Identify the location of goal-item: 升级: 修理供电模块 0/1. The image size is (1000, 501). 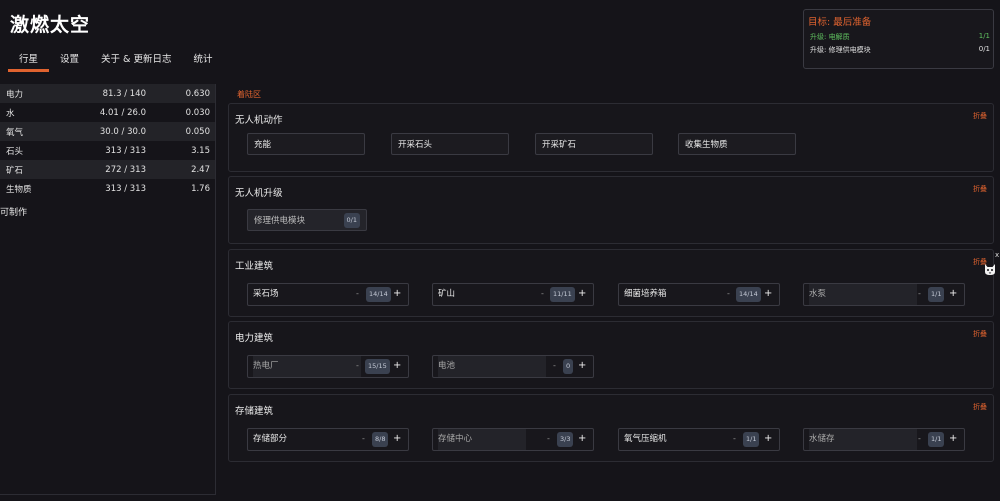
(900, 50).